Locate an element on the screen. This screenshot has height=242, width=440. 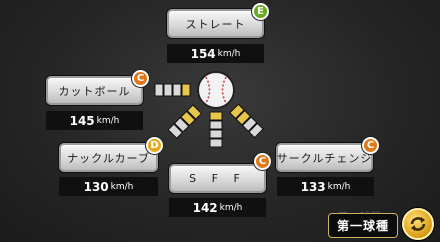
arrow-down is located at coordinates (216, 129).